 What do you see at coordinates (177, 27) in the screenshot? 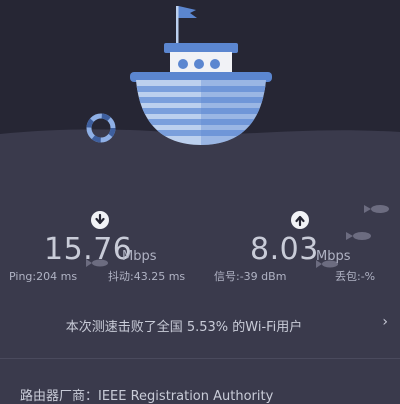
I see `boat-mast` at bounding box center [177, 27].